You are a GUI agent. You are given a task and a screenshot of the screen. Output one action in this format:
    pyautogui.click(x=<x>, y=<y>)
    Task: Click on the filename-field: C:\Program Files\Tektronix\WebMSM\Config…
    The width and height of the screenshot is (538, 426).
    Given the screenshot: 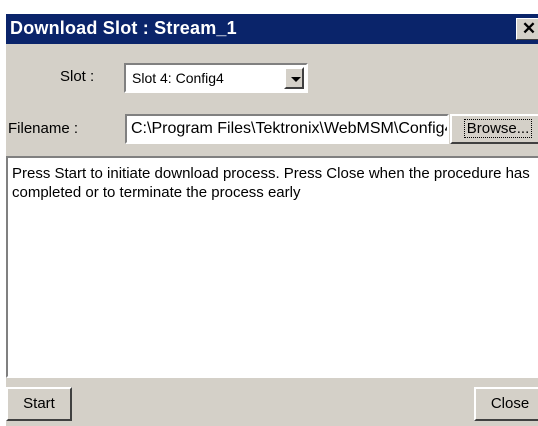 What is the action you would take?
    pyautogui.click(x=287, y=129)
    